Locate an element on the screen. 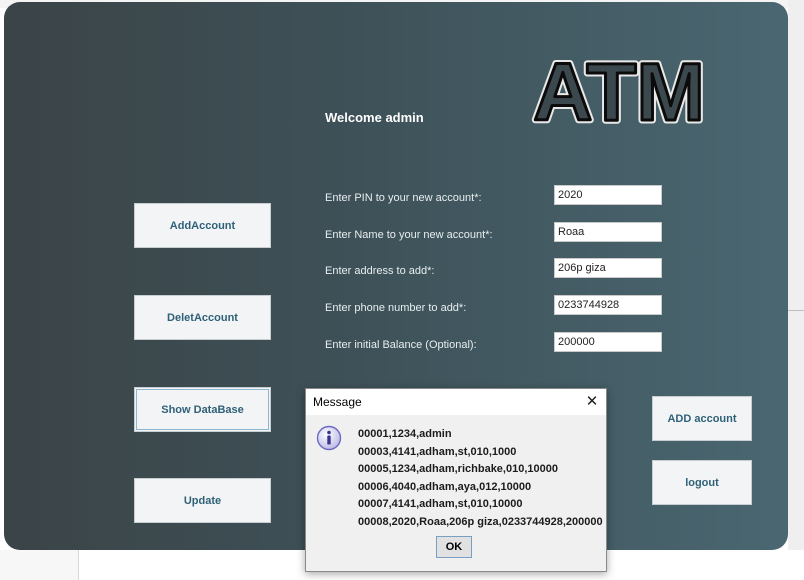 The image size is (804, 580). dialog-titlebar: Message ✕ is located at coordinates (456, 402).